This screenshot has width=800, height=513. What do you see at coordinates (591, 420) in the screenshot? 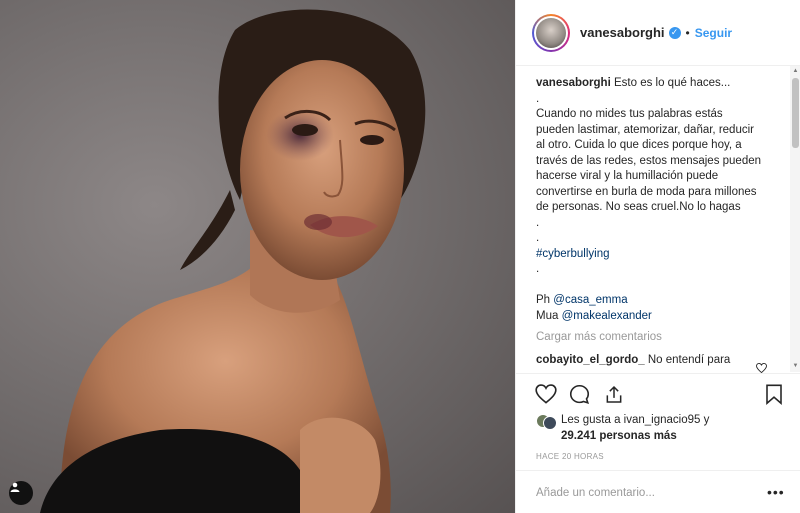
I see `likes-prefix: Les gusta a` at bounding box center [591, 420].